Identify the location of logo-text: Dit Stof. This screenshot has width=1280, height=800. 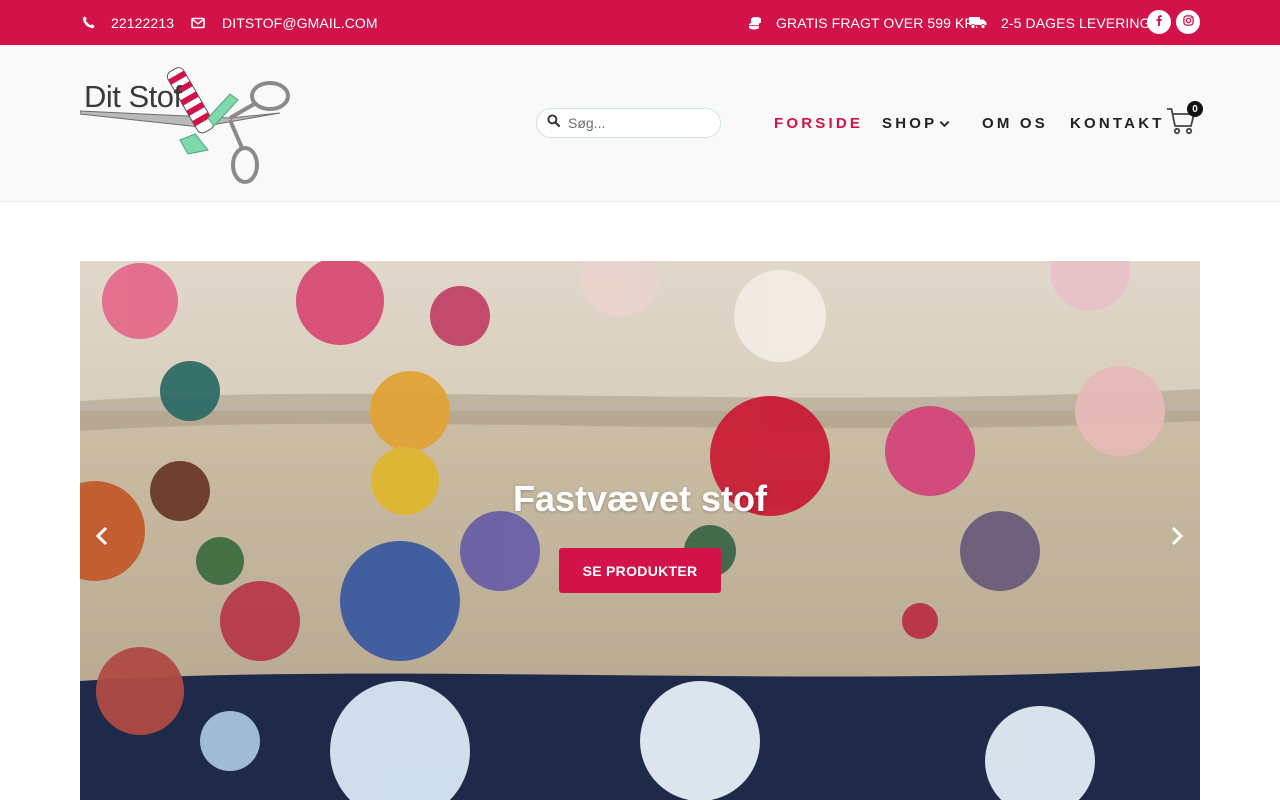
(133, 96).